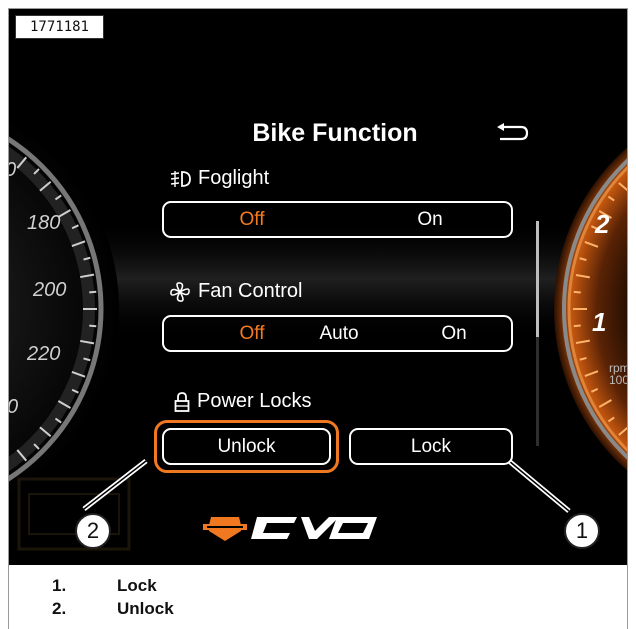 Image resolution: width=636 pixels, height=629 pixels. I want to click on right-gauge-tick-label: 1, so click(599, 322).